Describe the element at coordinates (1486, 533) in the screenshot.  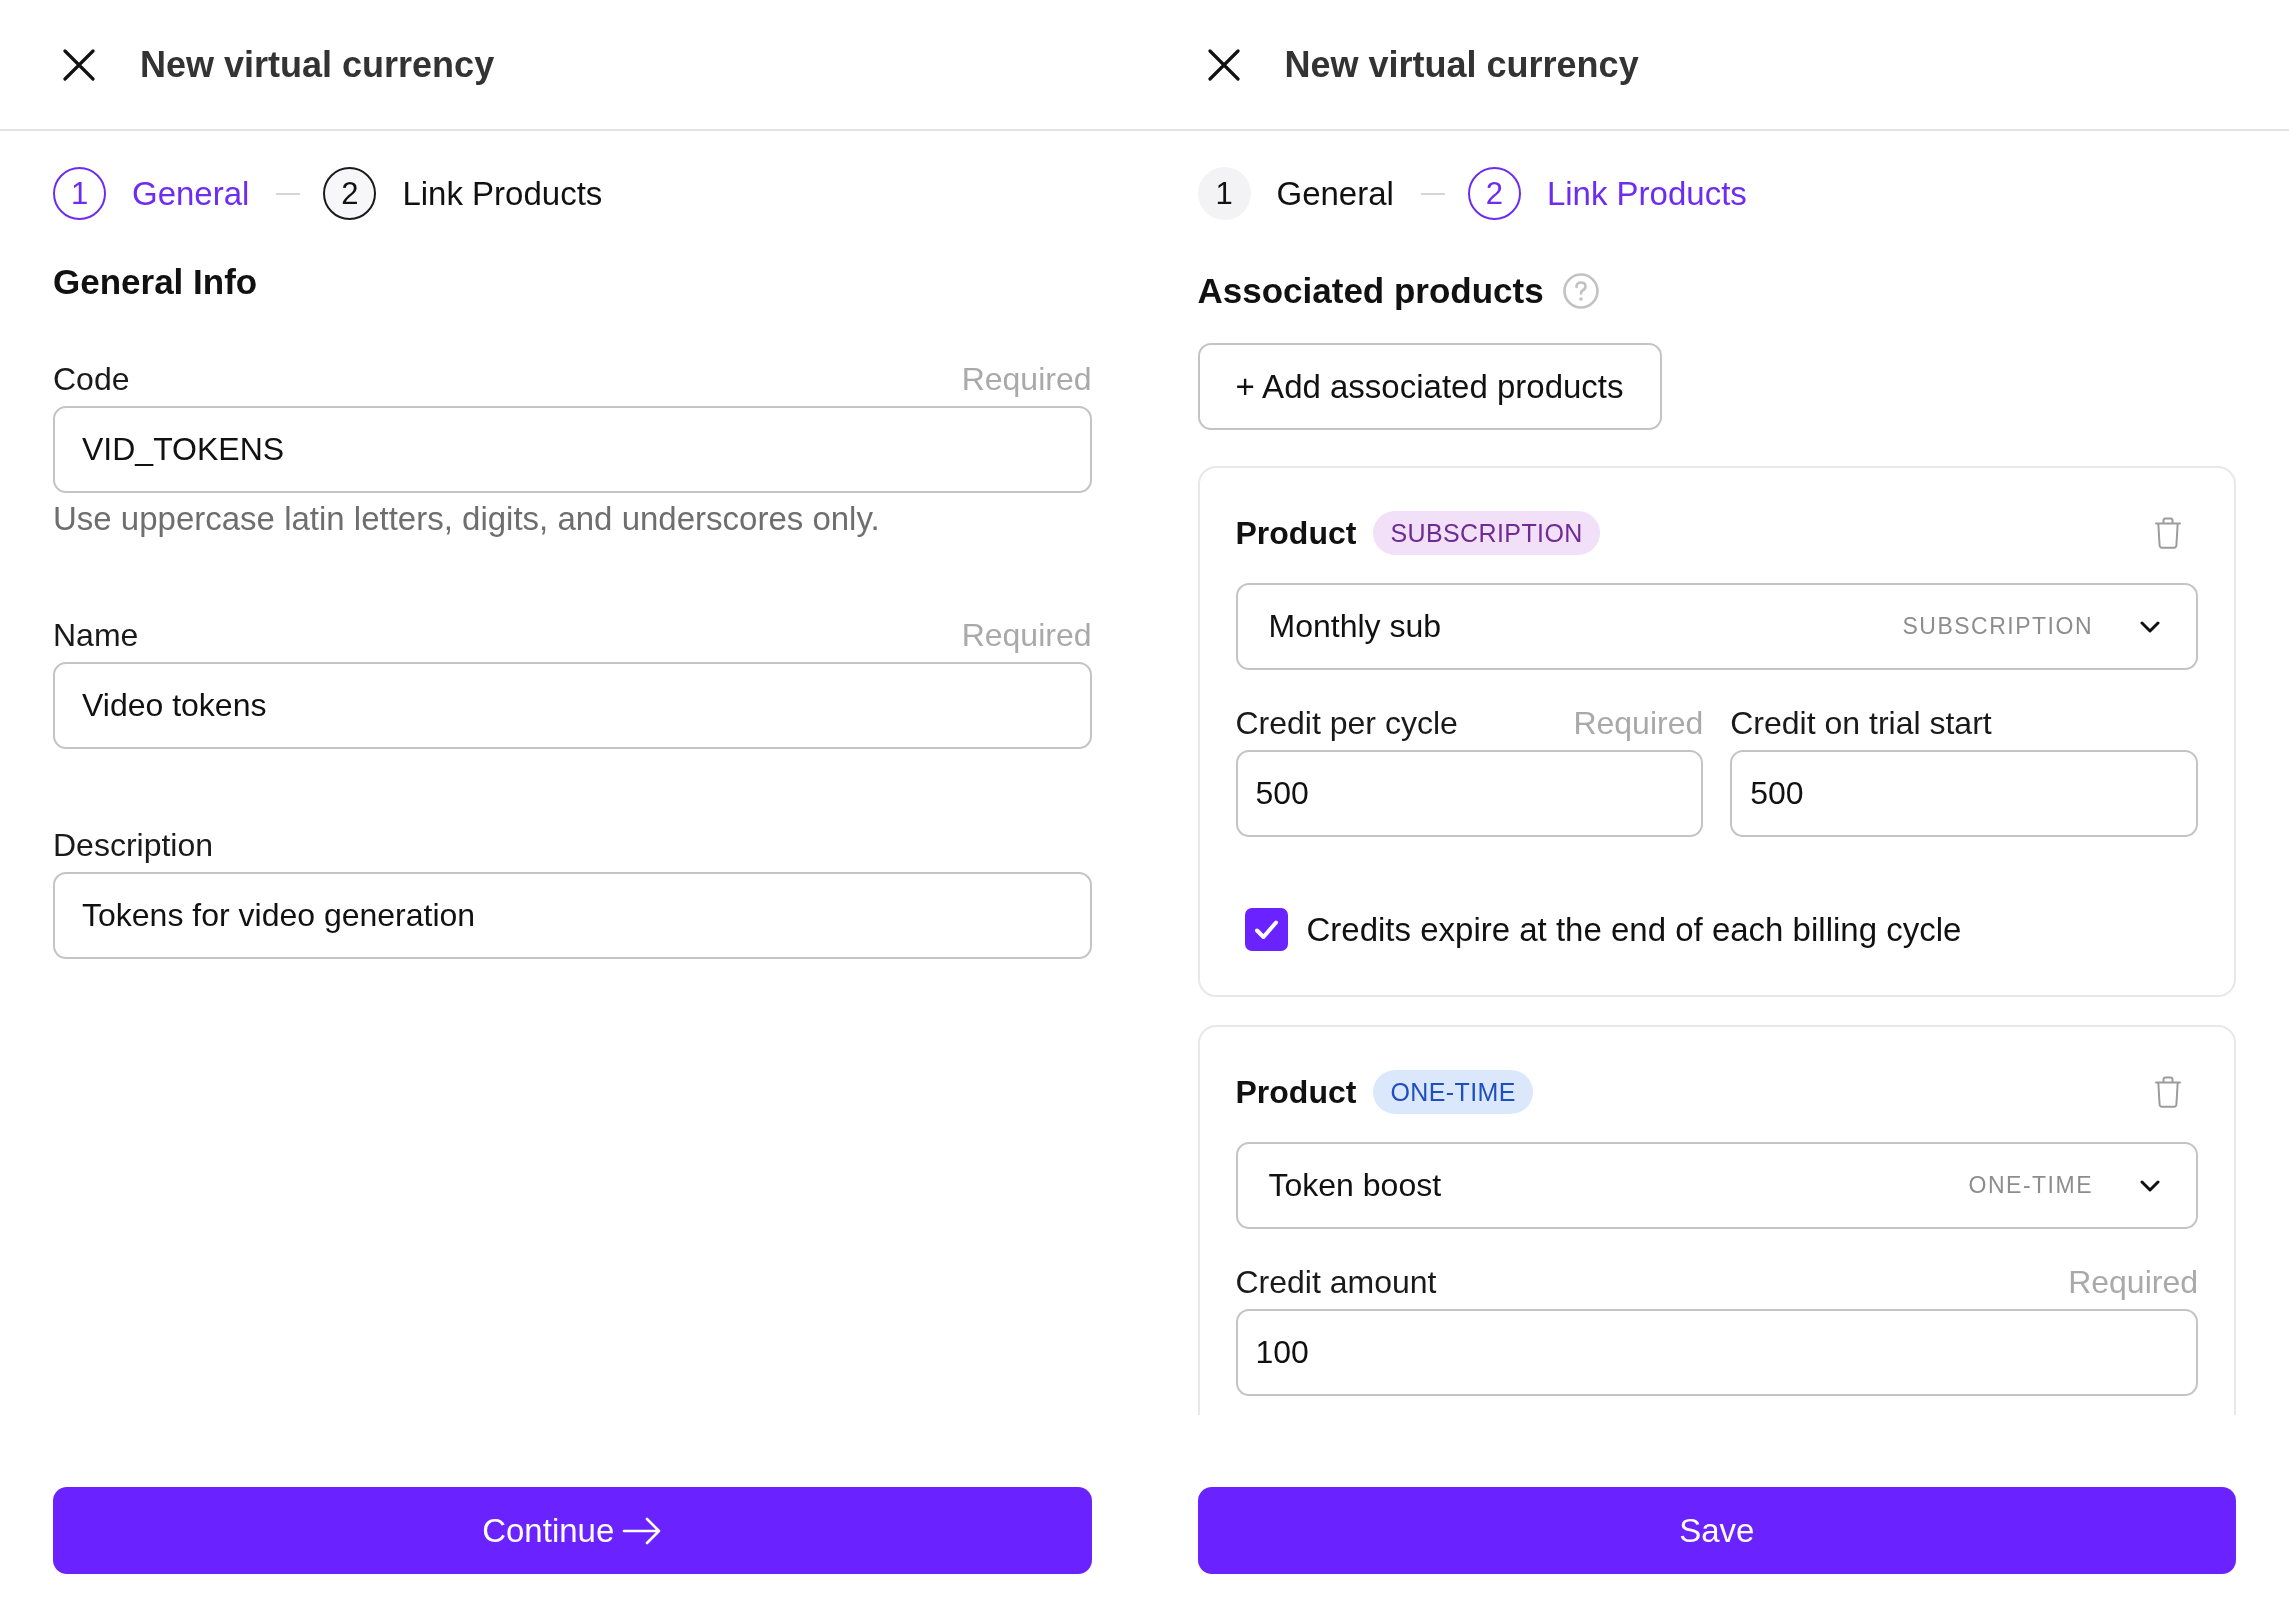
I see `product-type-badge: SUBSCRIPTION` at that location.